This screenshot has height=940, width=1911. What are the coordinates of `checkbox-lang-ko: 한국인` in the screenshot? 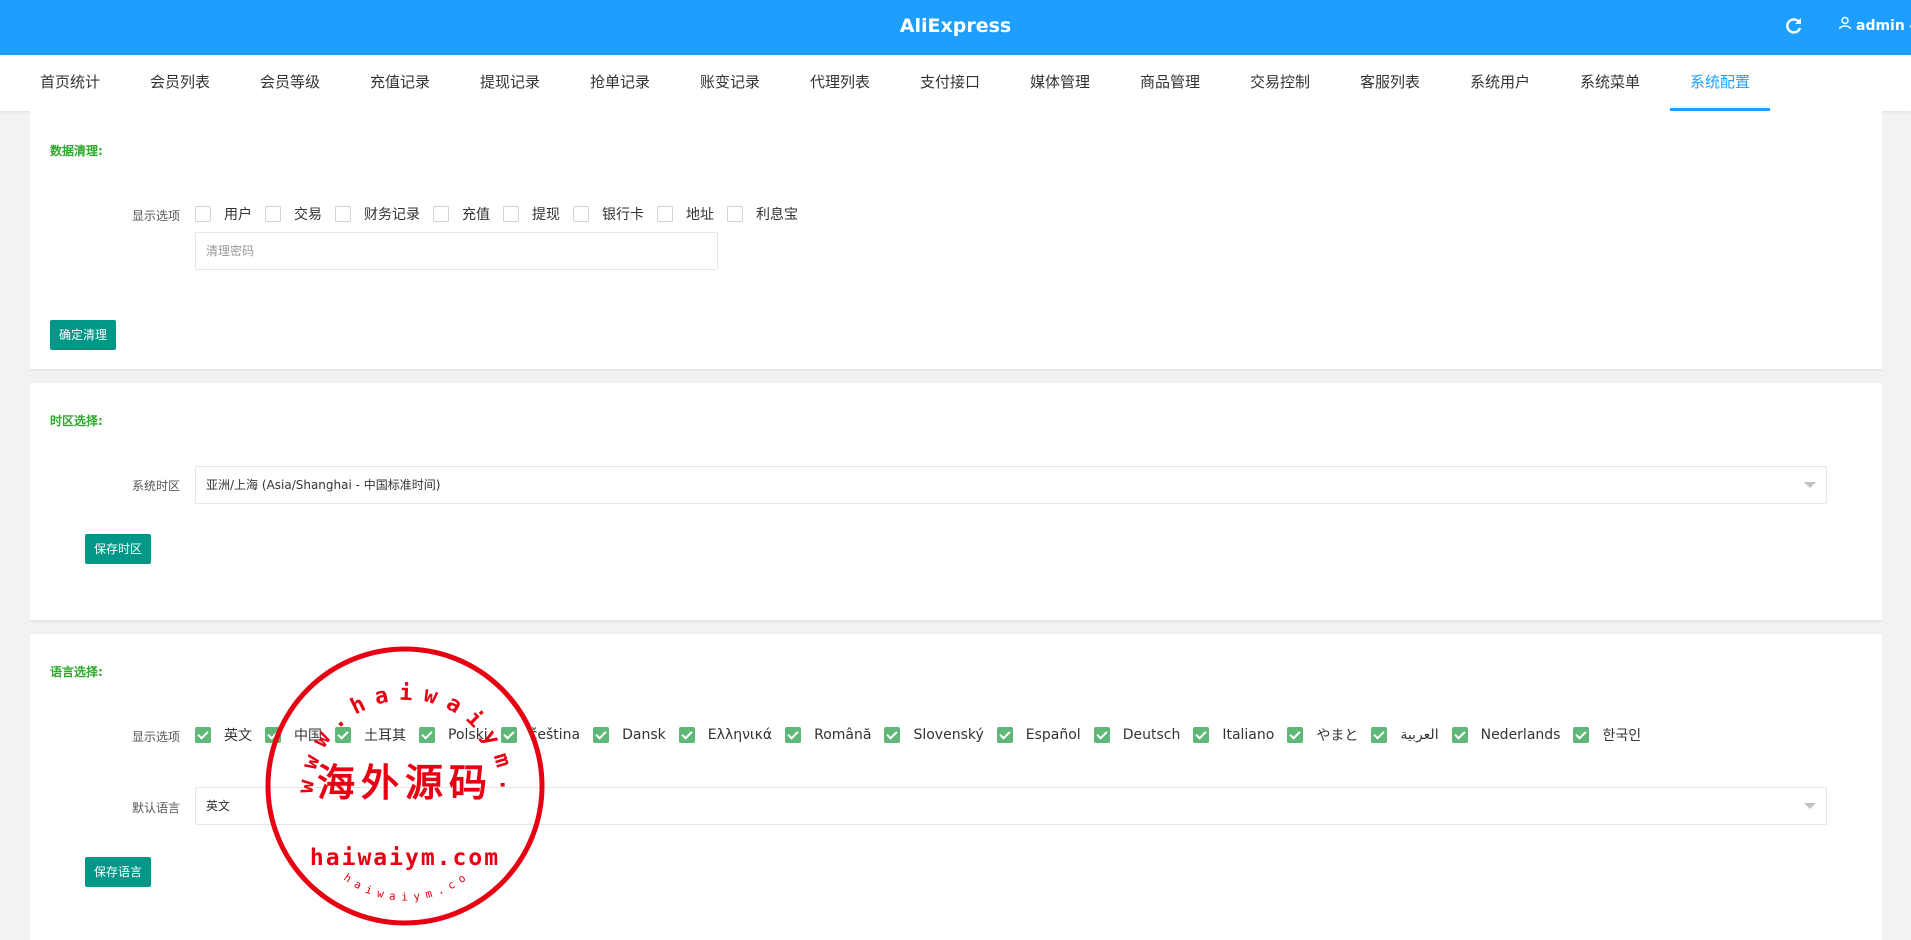 It's located at (1607, 735).